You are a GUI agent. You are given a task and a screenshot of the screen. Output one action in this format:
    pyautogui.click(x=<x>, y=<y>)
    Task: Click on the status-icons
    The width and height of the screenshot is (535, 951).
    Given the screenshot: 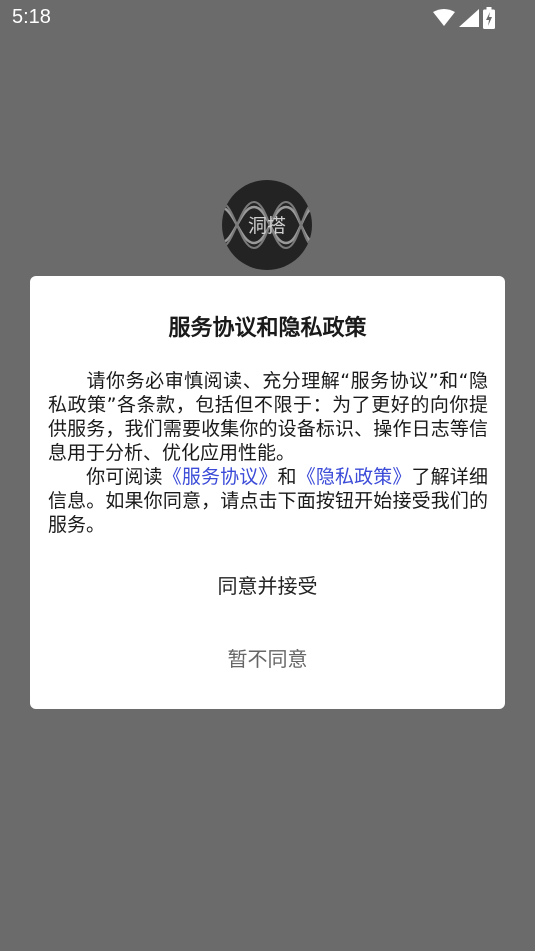 What is the action you would take?
    pyautogui.click(x=464, y=18)
    